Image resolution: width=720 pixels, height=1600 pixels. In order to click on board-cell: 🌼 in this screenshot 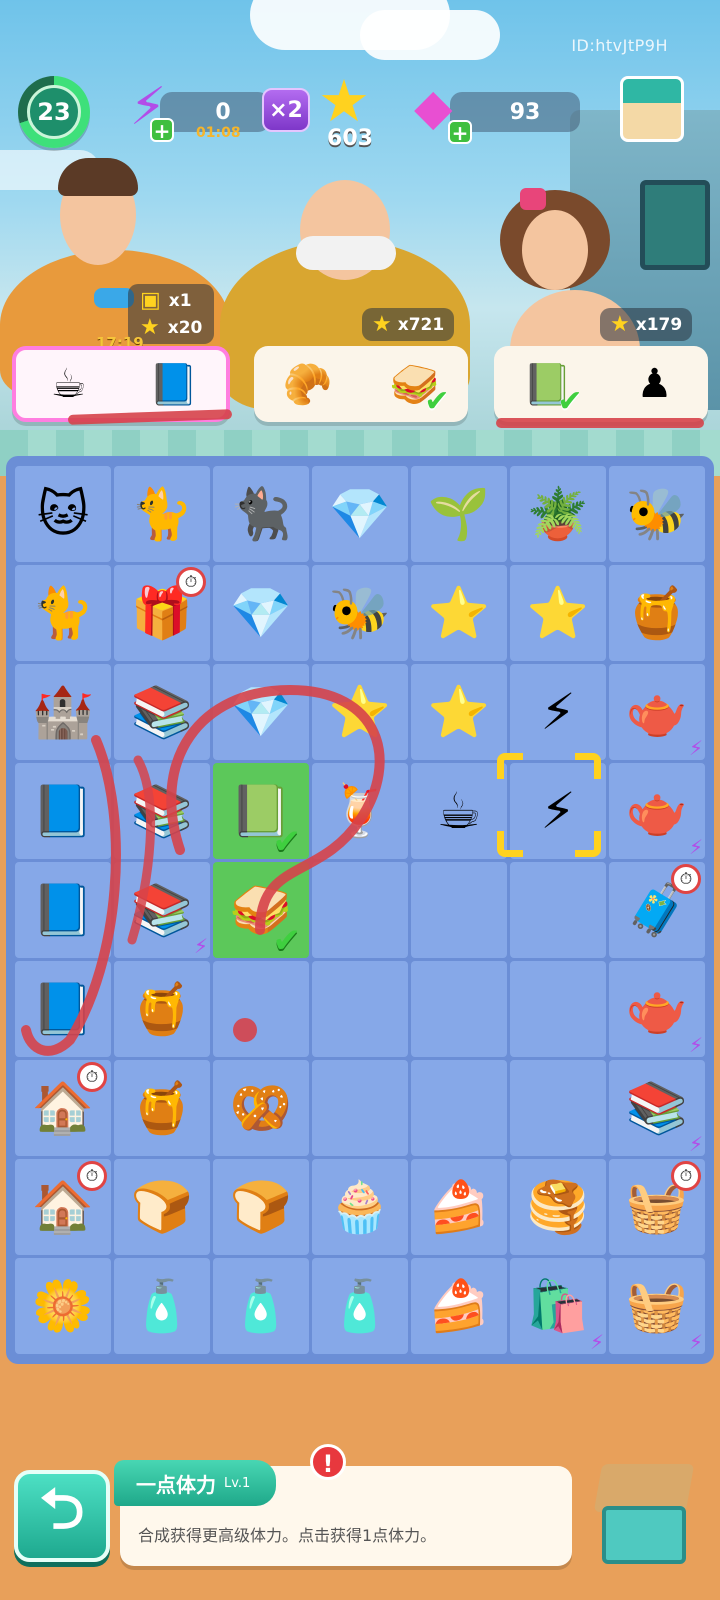, I will do `click(63, 1306)`.